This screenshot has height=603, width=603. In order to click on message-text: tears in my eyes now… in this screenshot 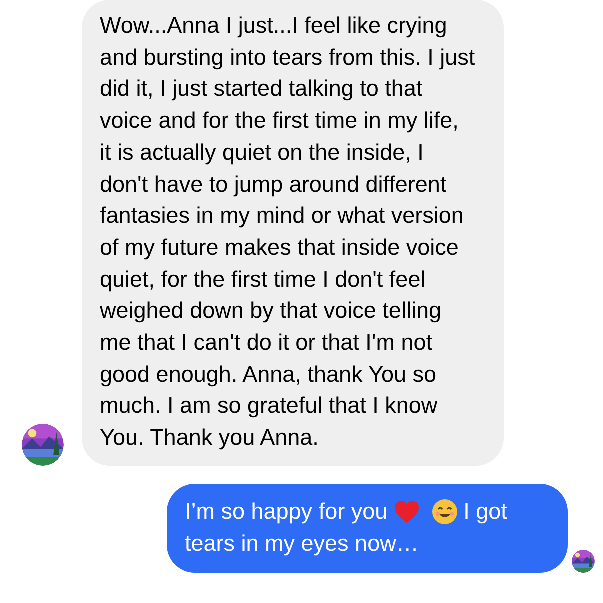, I will do `click(302, 544)`.